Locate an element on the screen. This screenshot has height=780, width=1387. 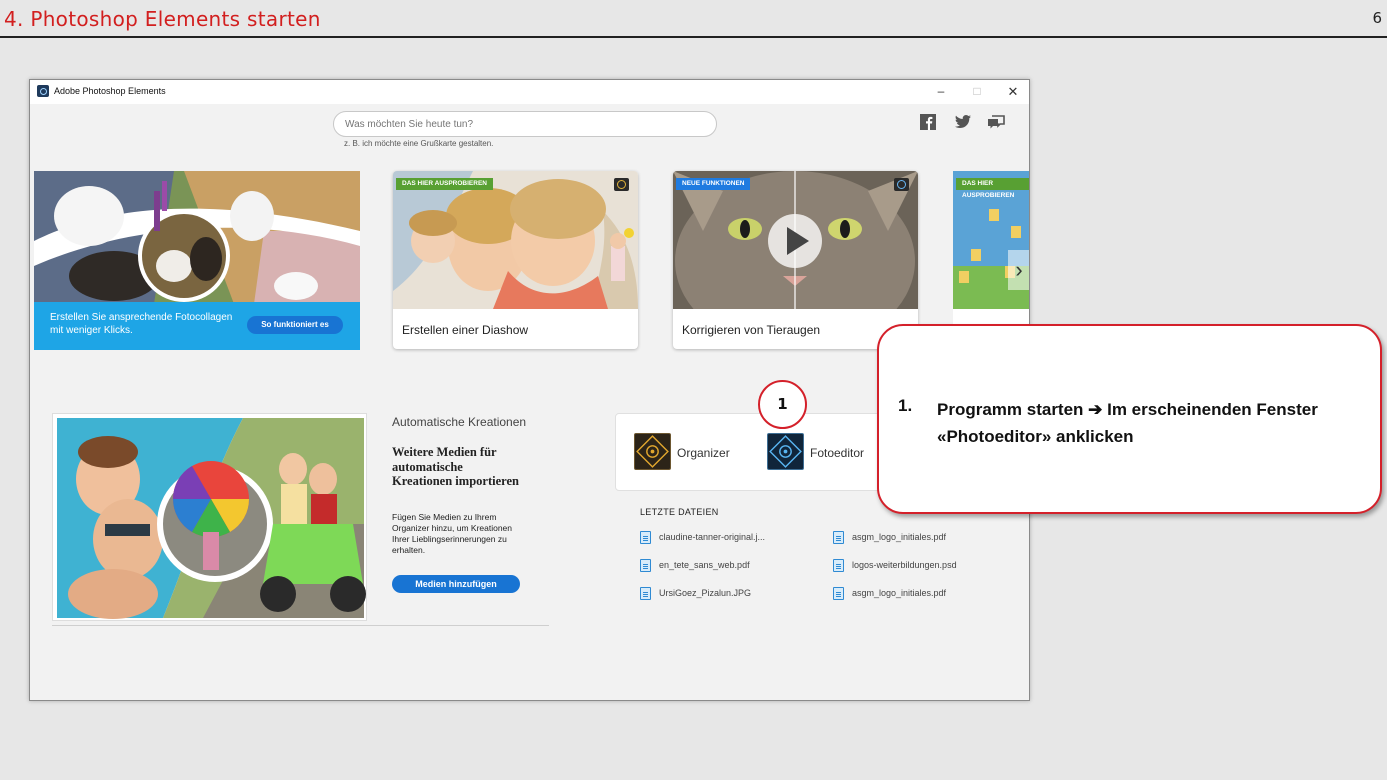
slide-page-number: 6 is located at coordinates (1377, 18).